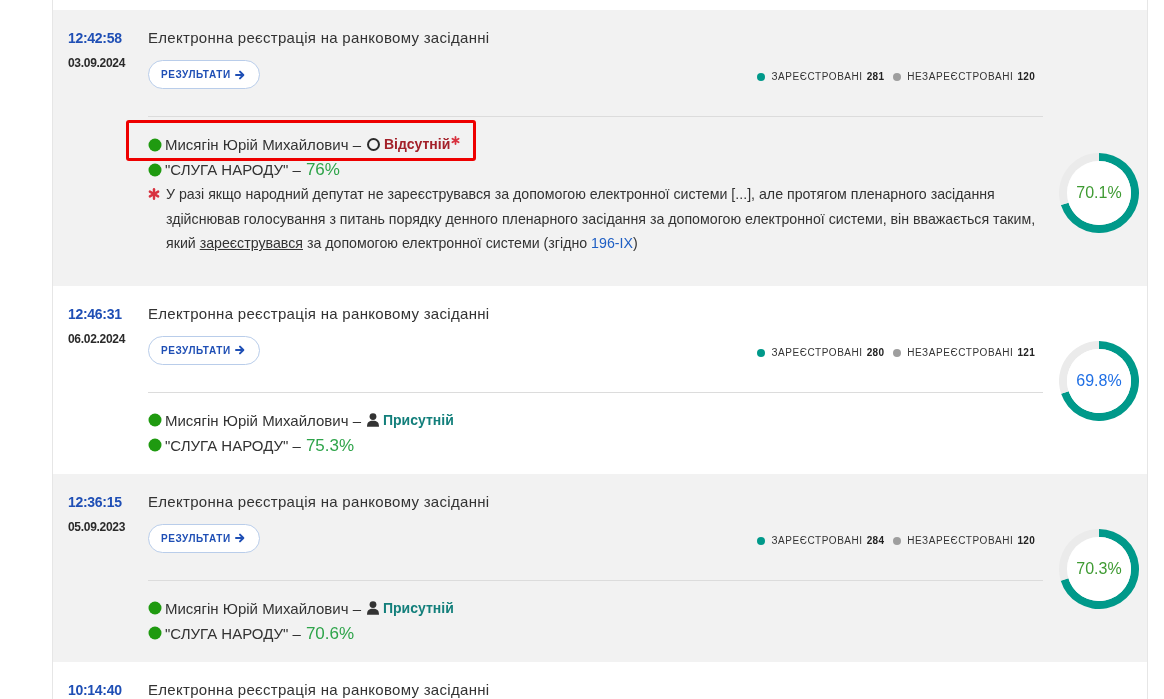 The width and height of the screenshot is (1164, 699). What do you see at coordinates (417, 144) in the screenshot?
I see `attendance-status: Відсутній` at bounding box center [417, 144].